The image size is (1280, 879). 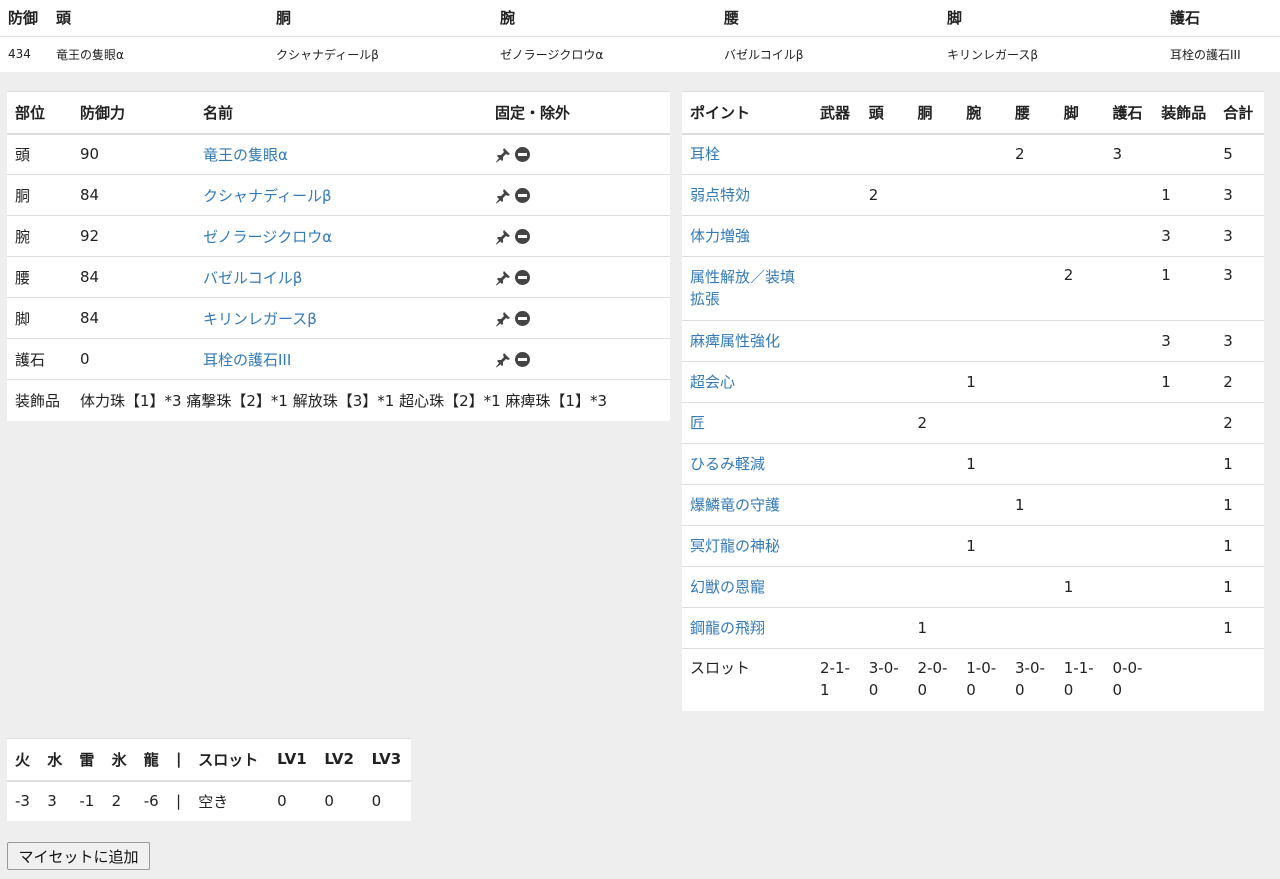 What do you see at coordinates (1031, 113) in the screenshot?
I see `skill-header-cell: 腰` at bounding box center [1031, 113].